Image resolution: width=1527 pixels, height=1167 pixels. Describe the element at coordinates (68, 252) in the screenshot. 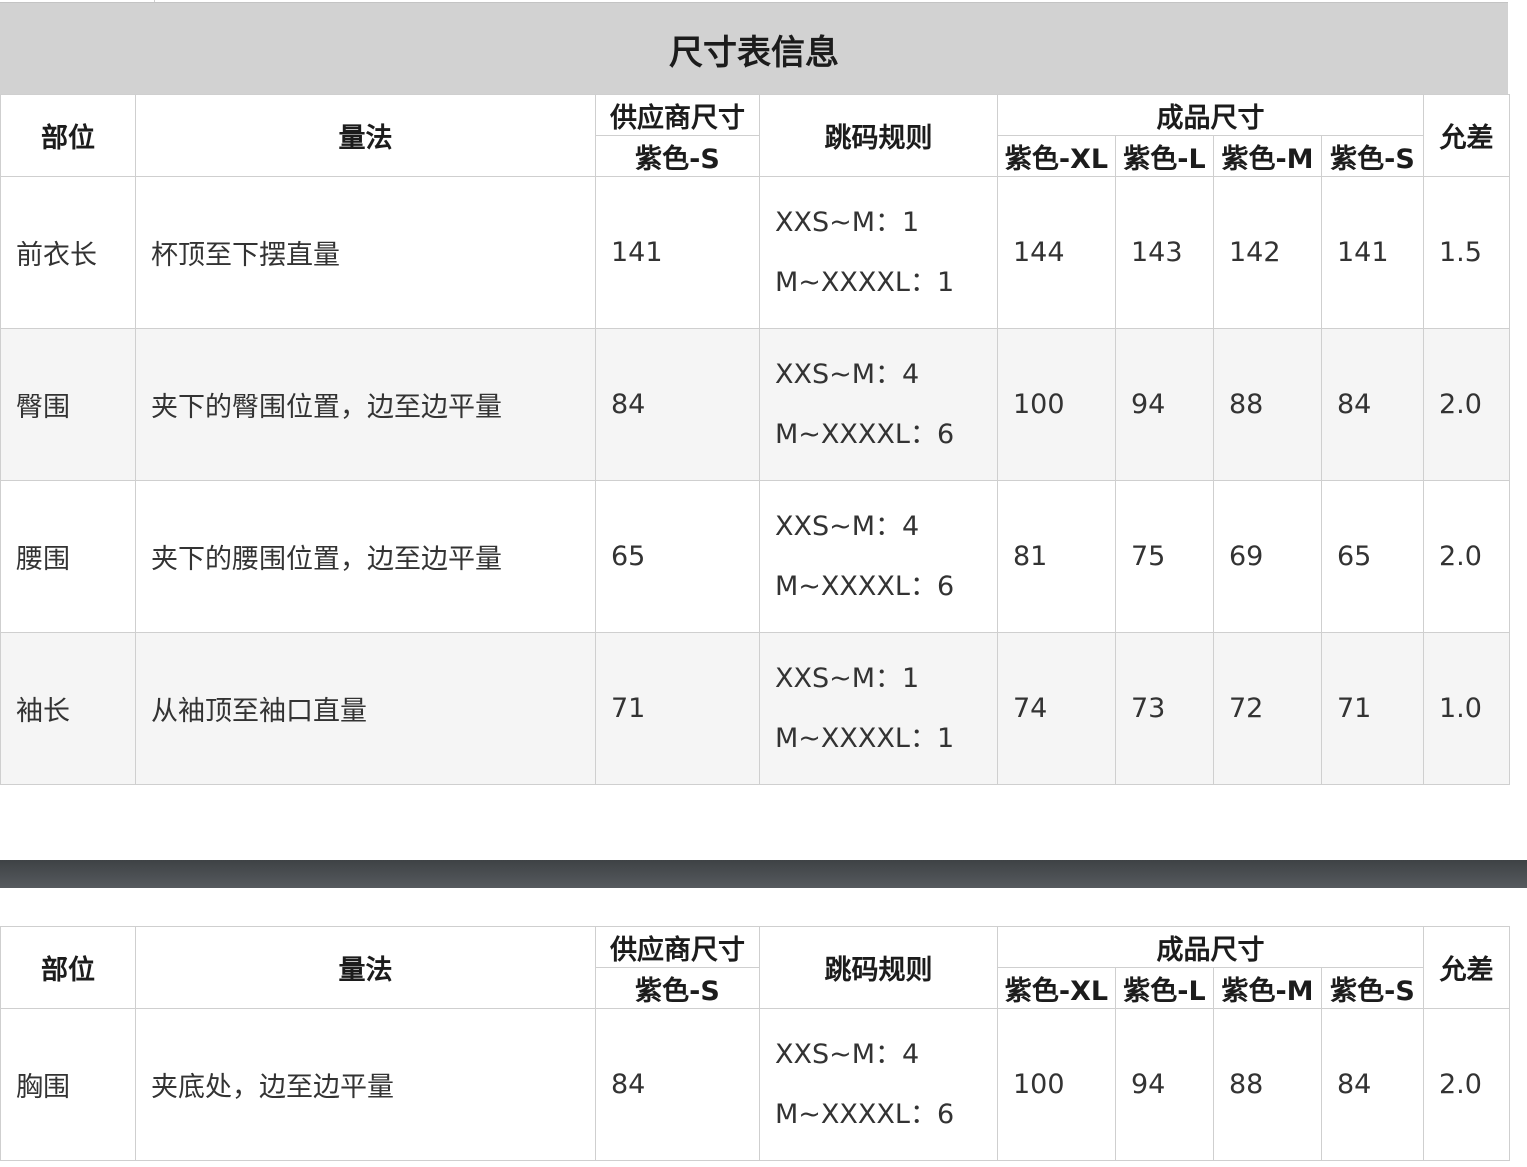

I see `cell-part: 前衣长` at that location.